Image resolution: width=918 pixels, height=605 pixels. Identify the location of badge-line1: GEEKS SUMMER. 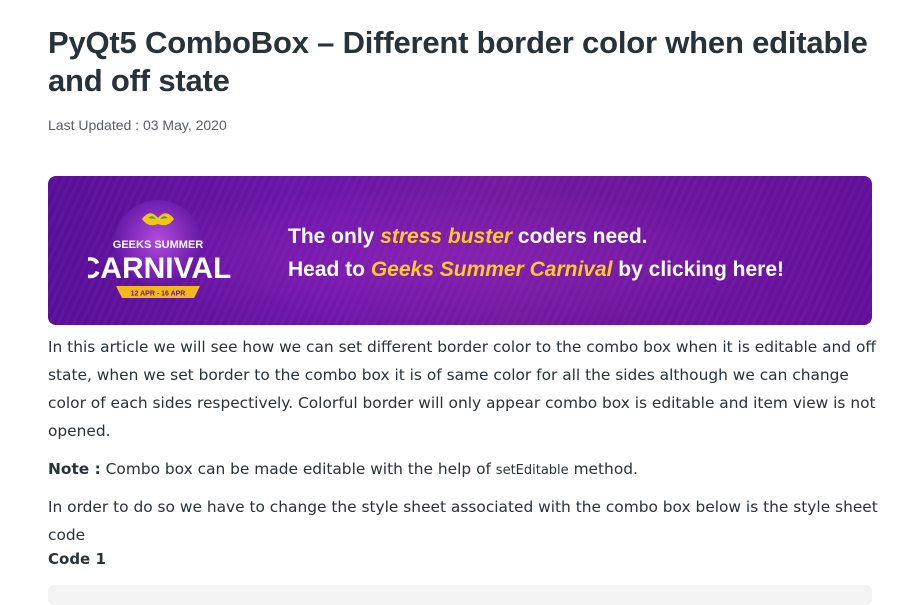
(158, 245).